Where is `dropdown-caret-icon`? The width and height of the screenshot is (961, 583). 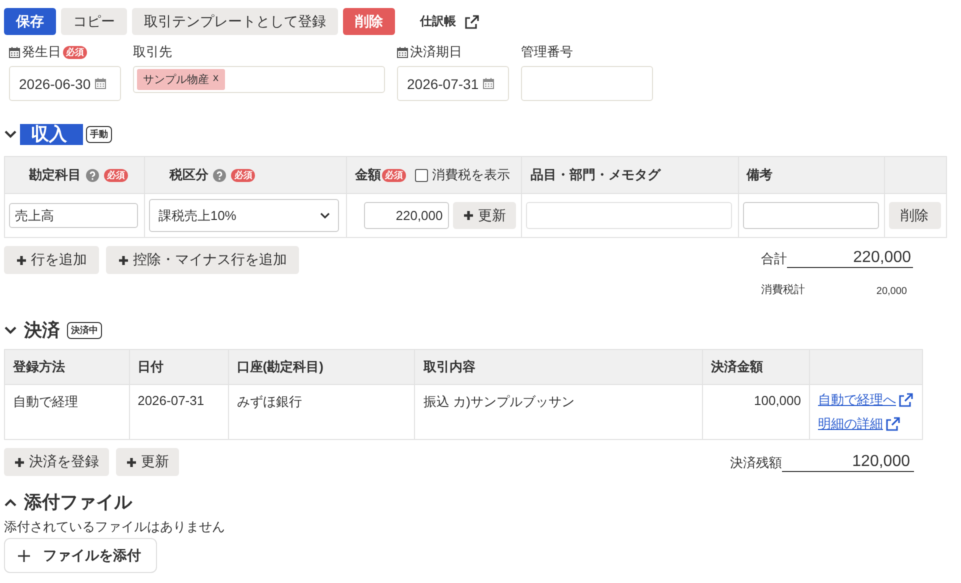 dropdown-caret-icon is located at coordinates (325, 215).